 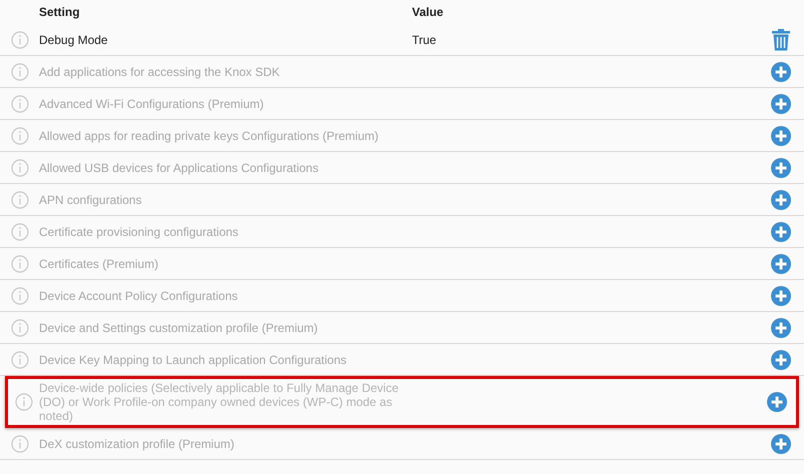 I want to click on setting-name: Device and Settings customization profile (Premium), so click(x=179, y=328).